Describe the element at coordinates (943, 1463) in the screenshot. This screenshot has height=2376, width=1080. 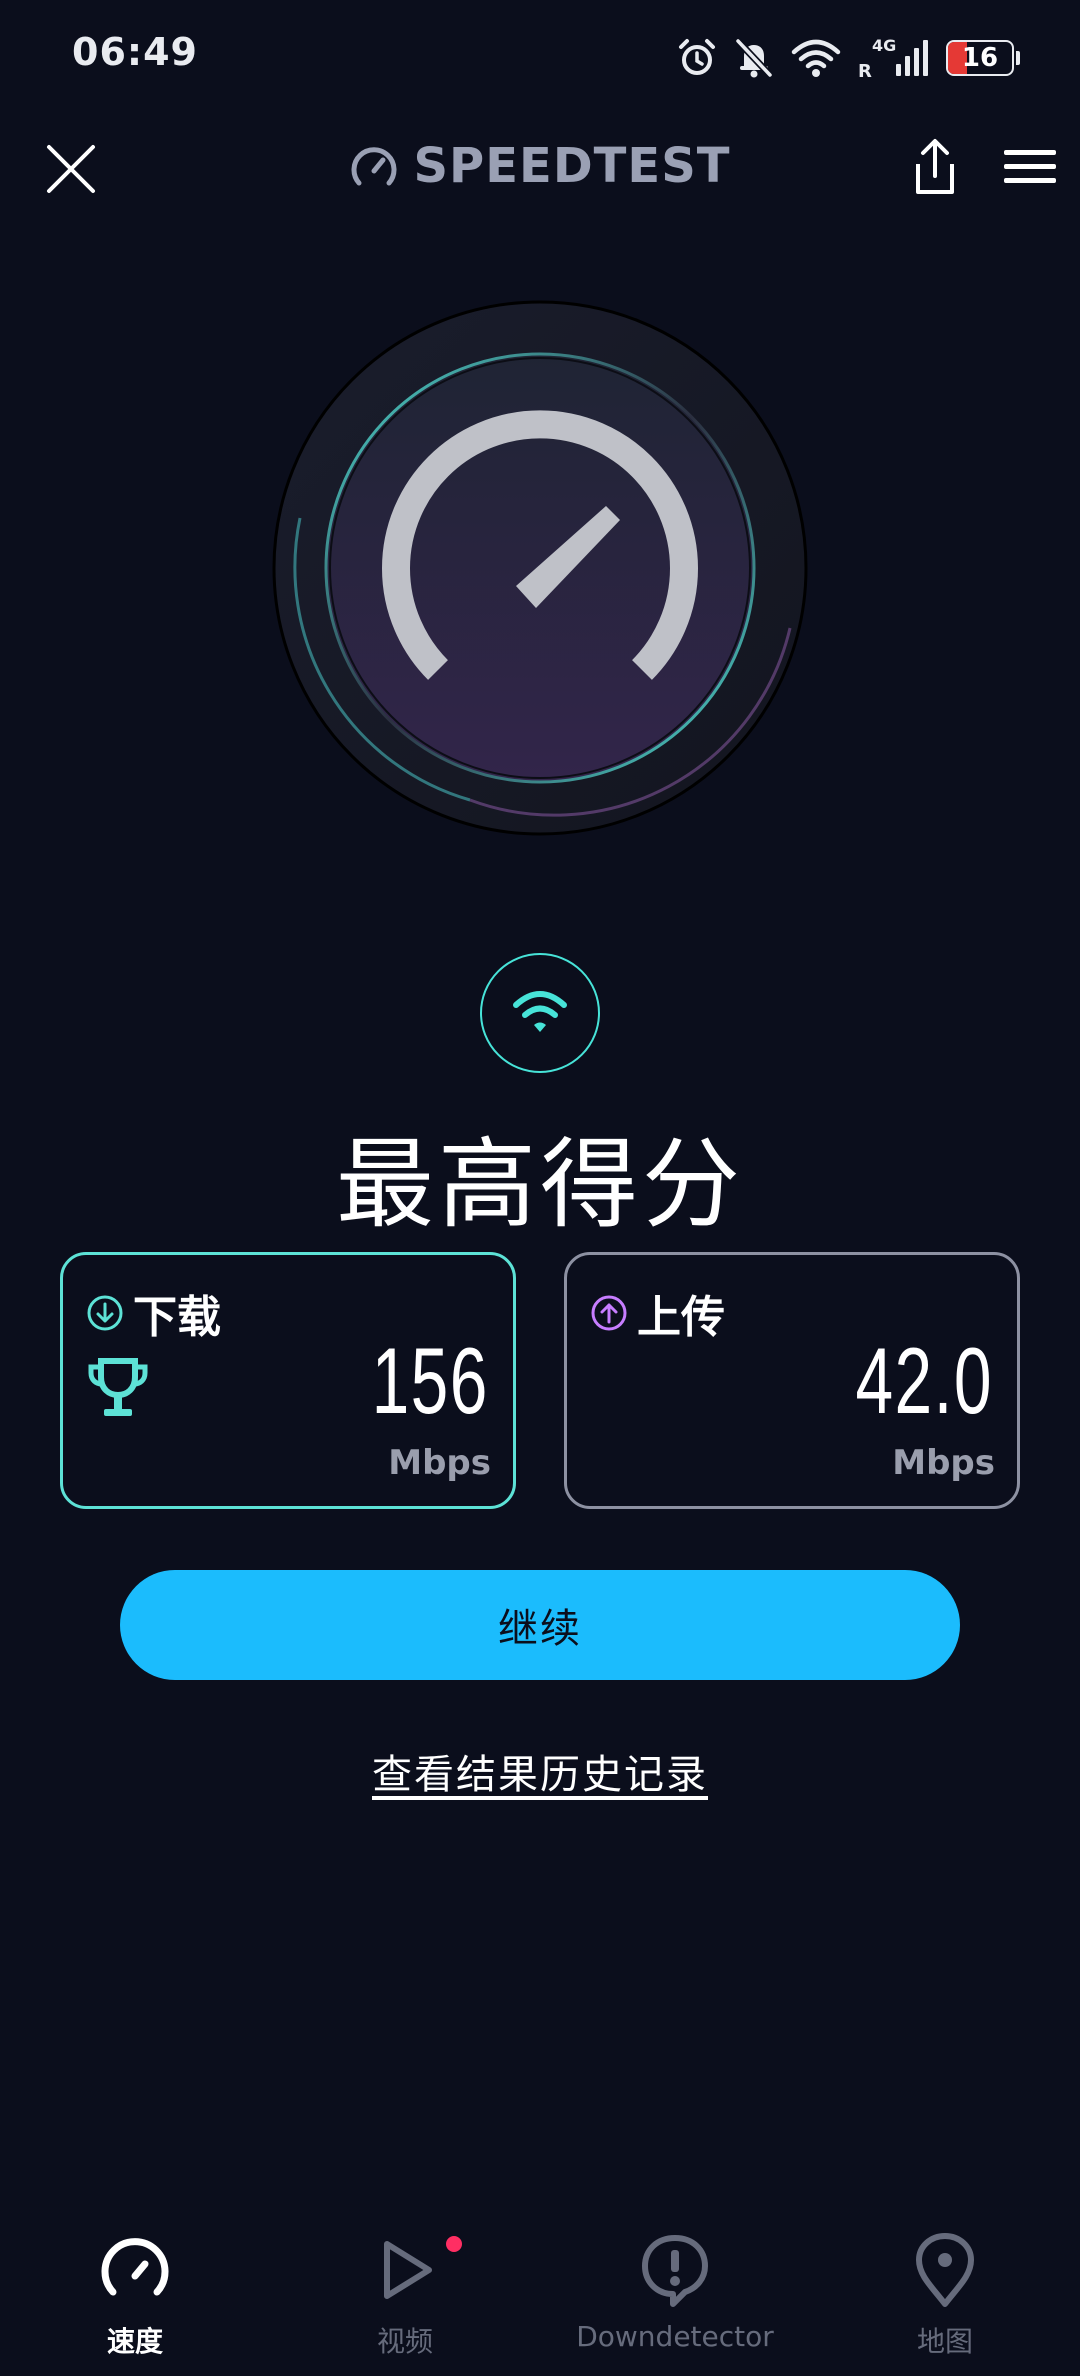
I see `upload-unit: Mbps` at that location.